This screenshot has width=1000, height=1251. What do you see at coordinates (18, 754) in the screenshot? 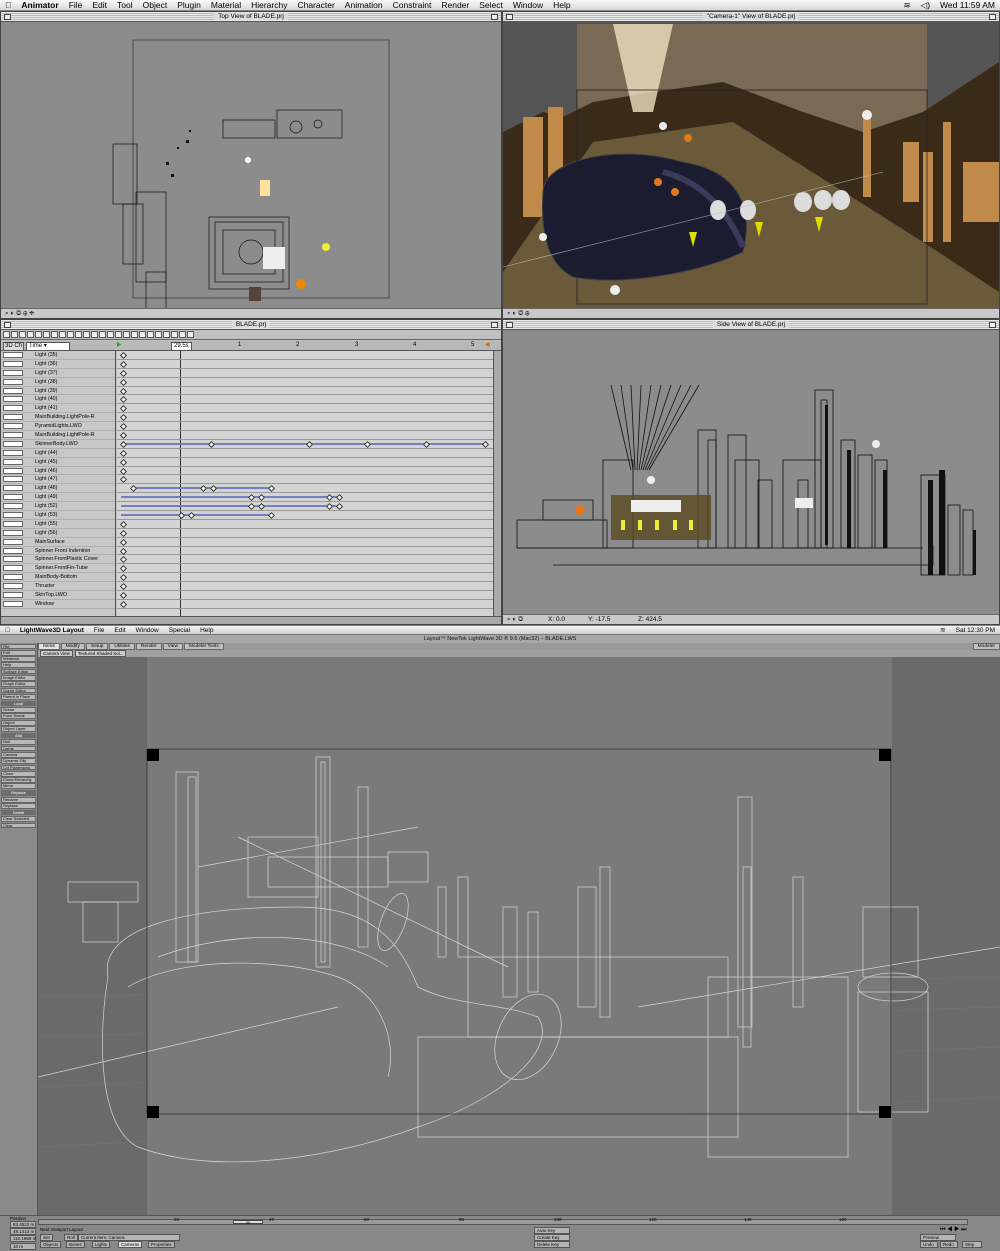
I see `add-camera-button: Camera` at bounding box center [18, 754].